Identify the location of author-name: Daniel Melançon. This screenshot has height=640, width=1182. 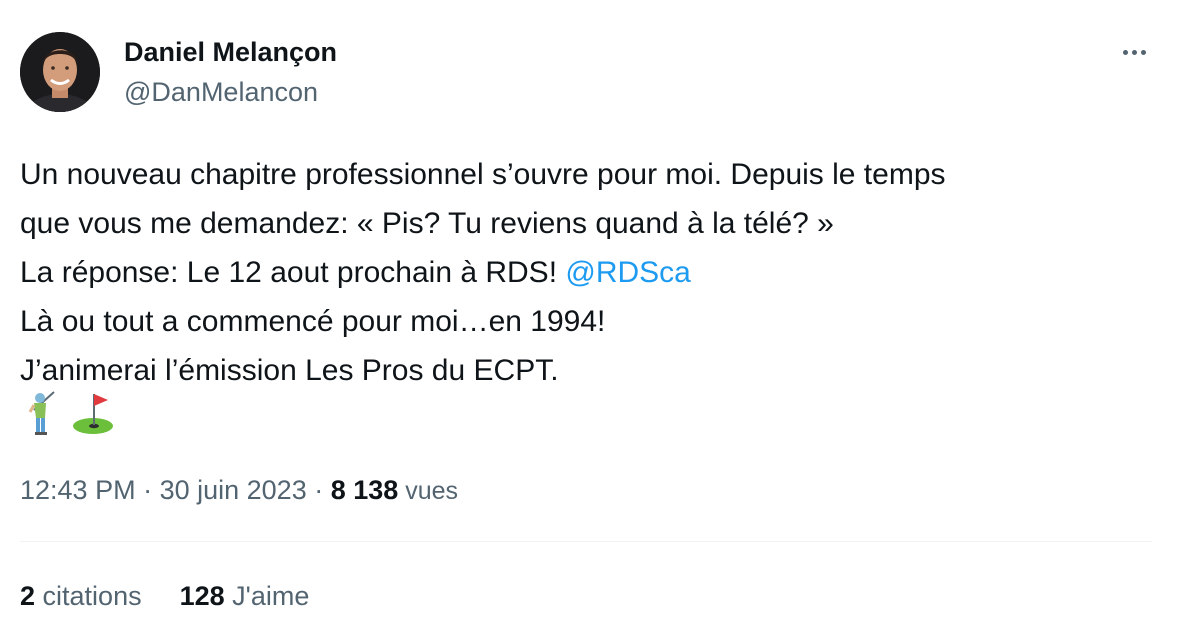
(230, 52).